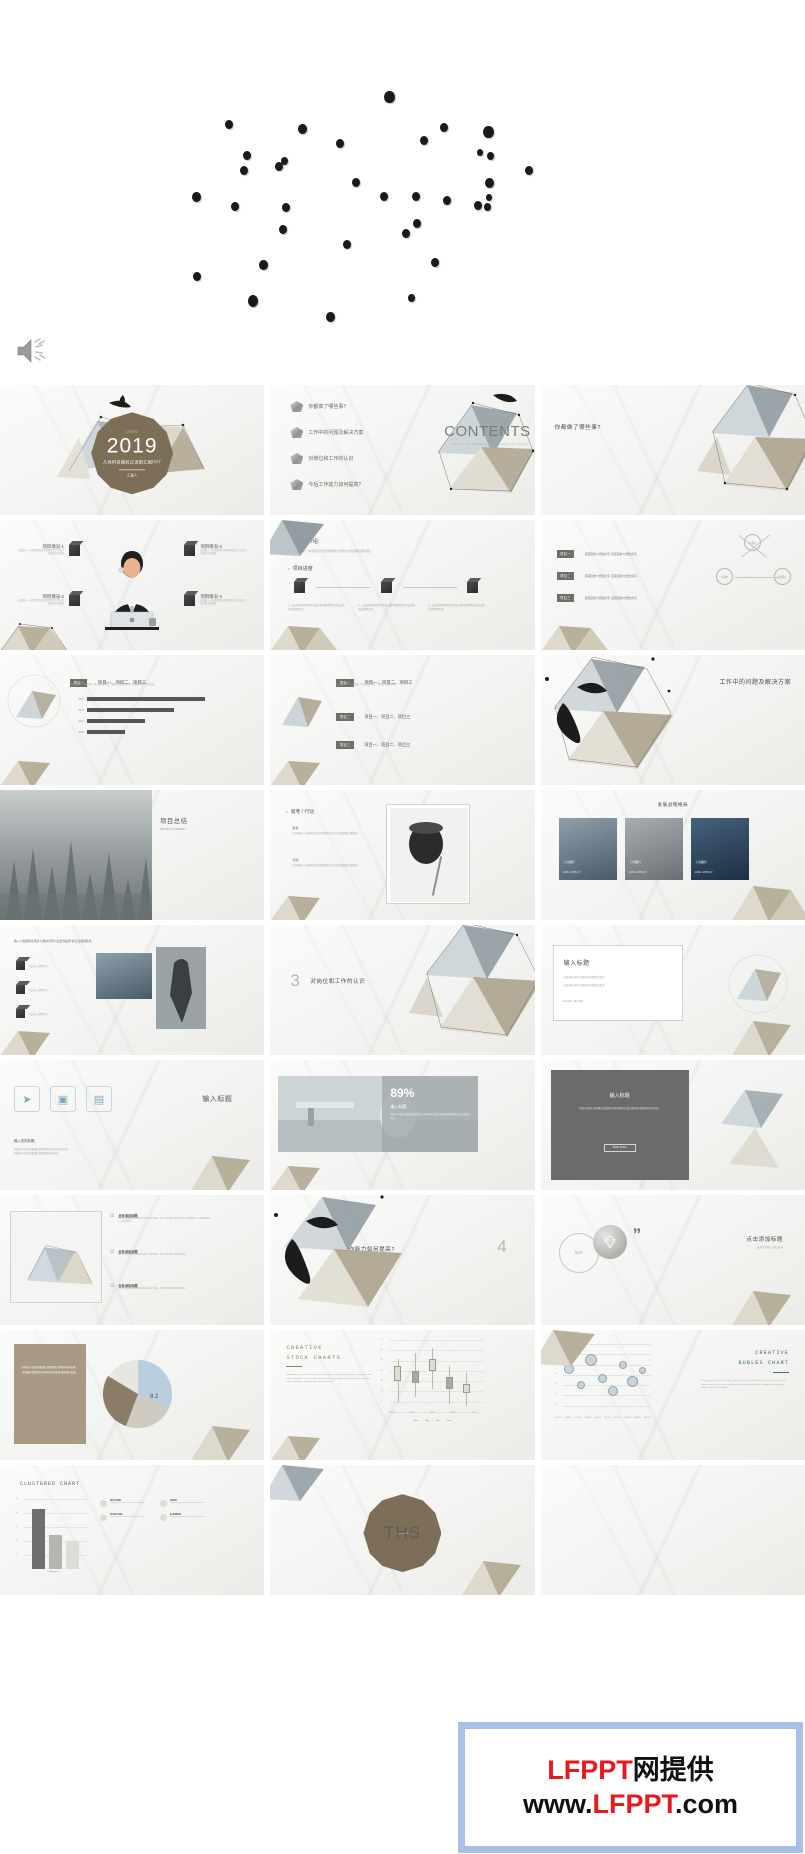 The width and height of the screenshot is (805, 1854). What do you see at coordinates (402, 990) in the screenshot?
I see `slide-section-3: 3 对岗位和工作的认识` at bounding box center [402, 990].